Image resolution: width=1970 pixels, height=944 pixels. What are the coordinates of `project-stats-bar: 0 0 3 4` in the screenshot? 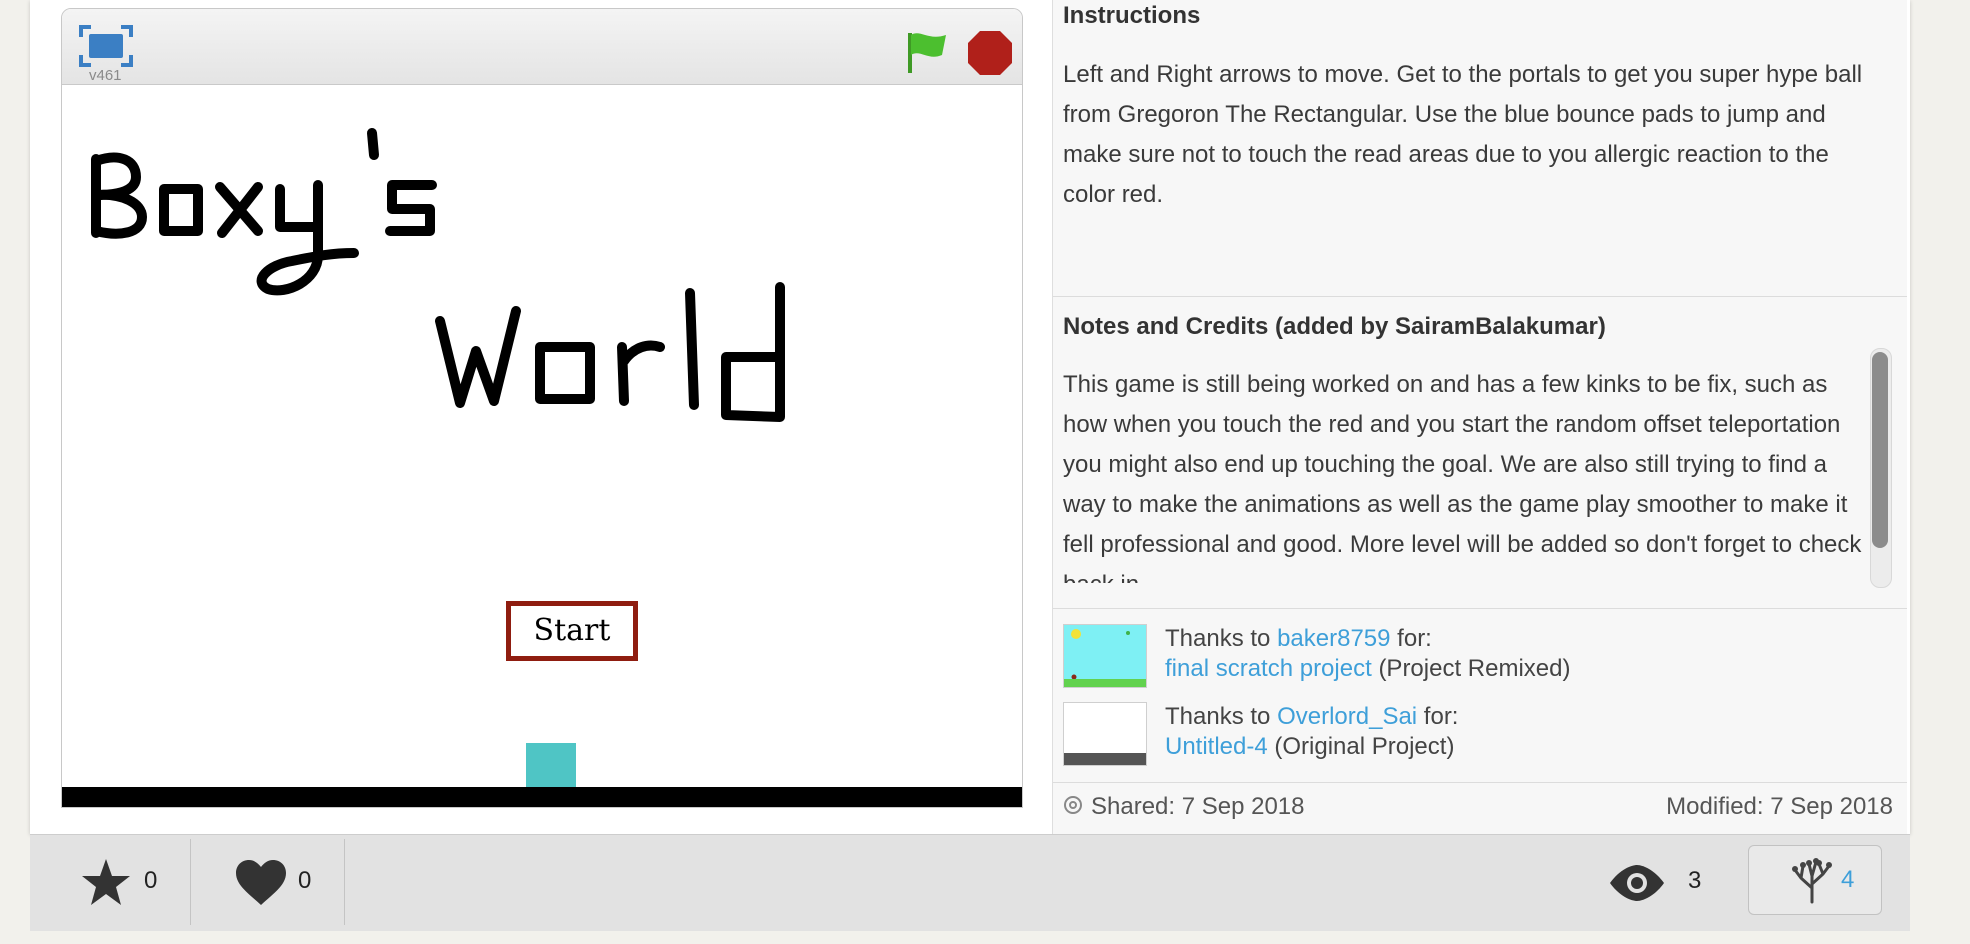 It's located at (970, 882).